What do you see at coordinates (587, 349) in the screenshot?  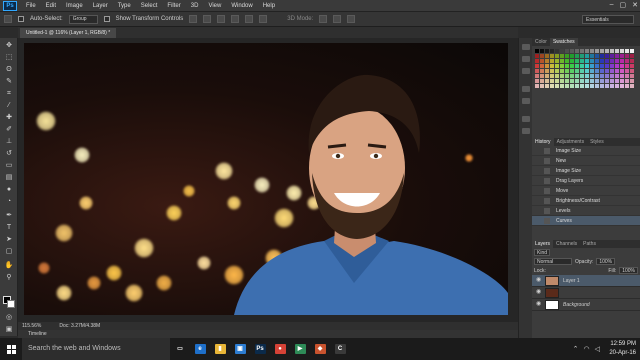 I see `network-icon: ◠` at bounding box center [587, 349].